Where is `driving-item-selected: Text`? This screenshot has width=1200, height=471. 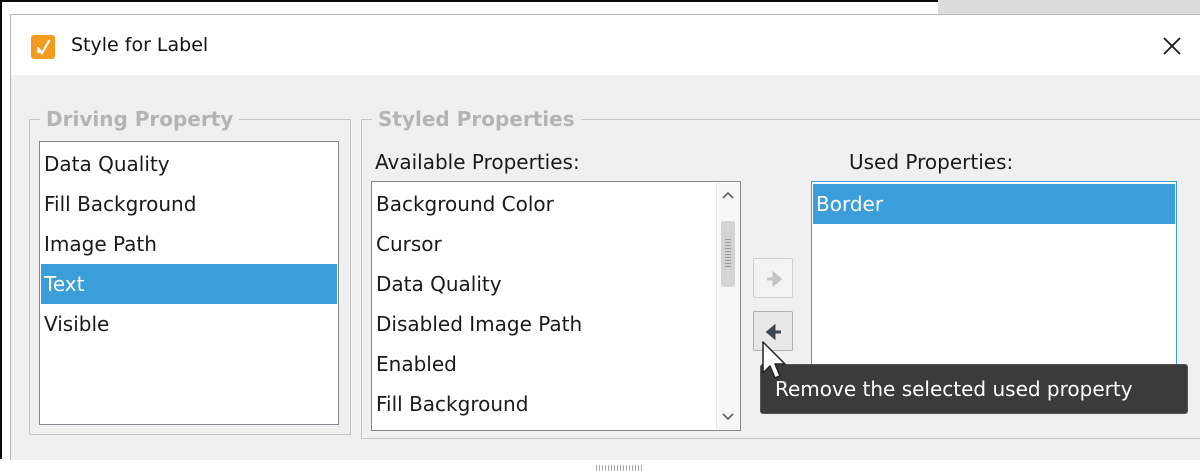 driving-item-selected: Text is located at coordinates (189, 284).